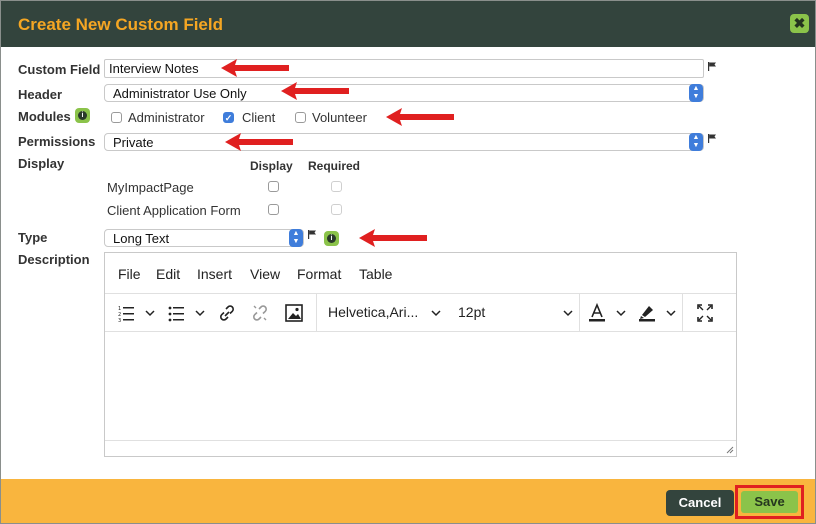 The width and height of the screenshot is (816, 524). I want to click on display-row-label: MyImpactPage, so click(150, 187).